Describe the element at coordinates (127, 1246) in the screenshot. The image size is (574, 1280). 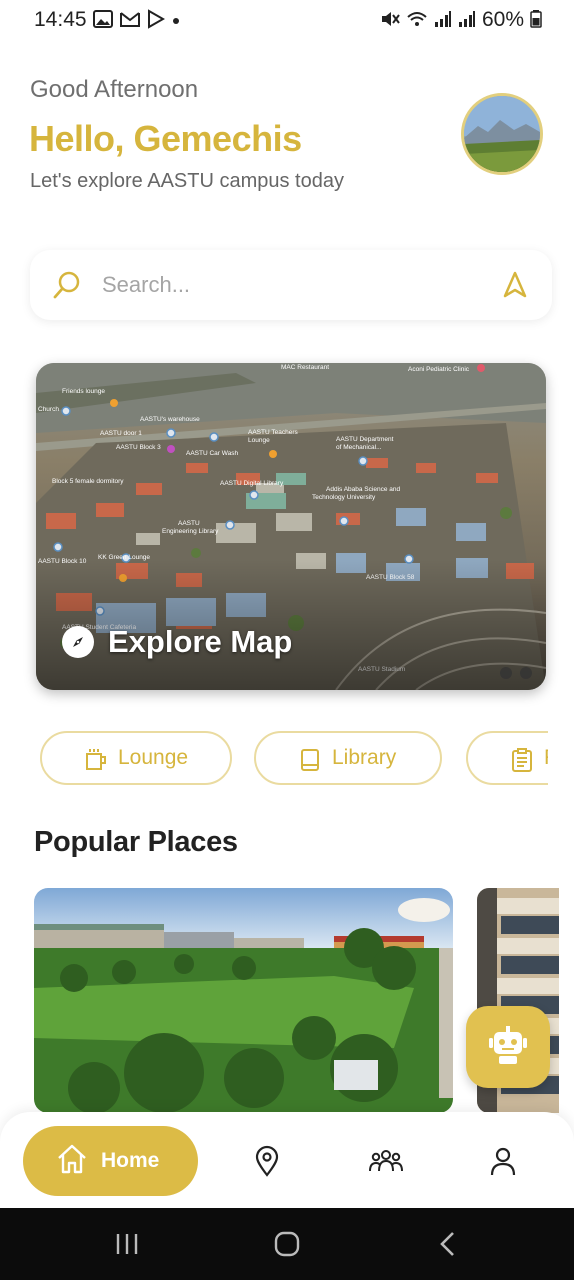
I see `recent-apps-icon` at that location.